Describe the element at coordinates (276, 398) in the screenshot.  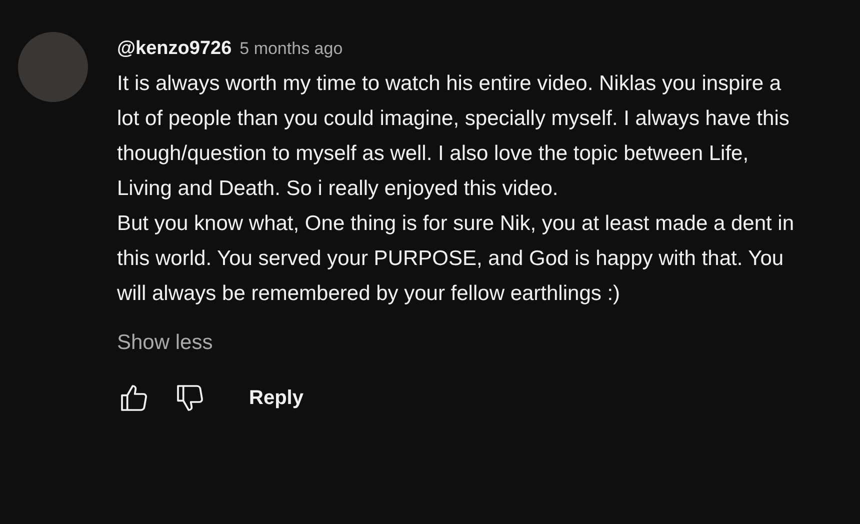
I see `reply-button: Reply` at that location.